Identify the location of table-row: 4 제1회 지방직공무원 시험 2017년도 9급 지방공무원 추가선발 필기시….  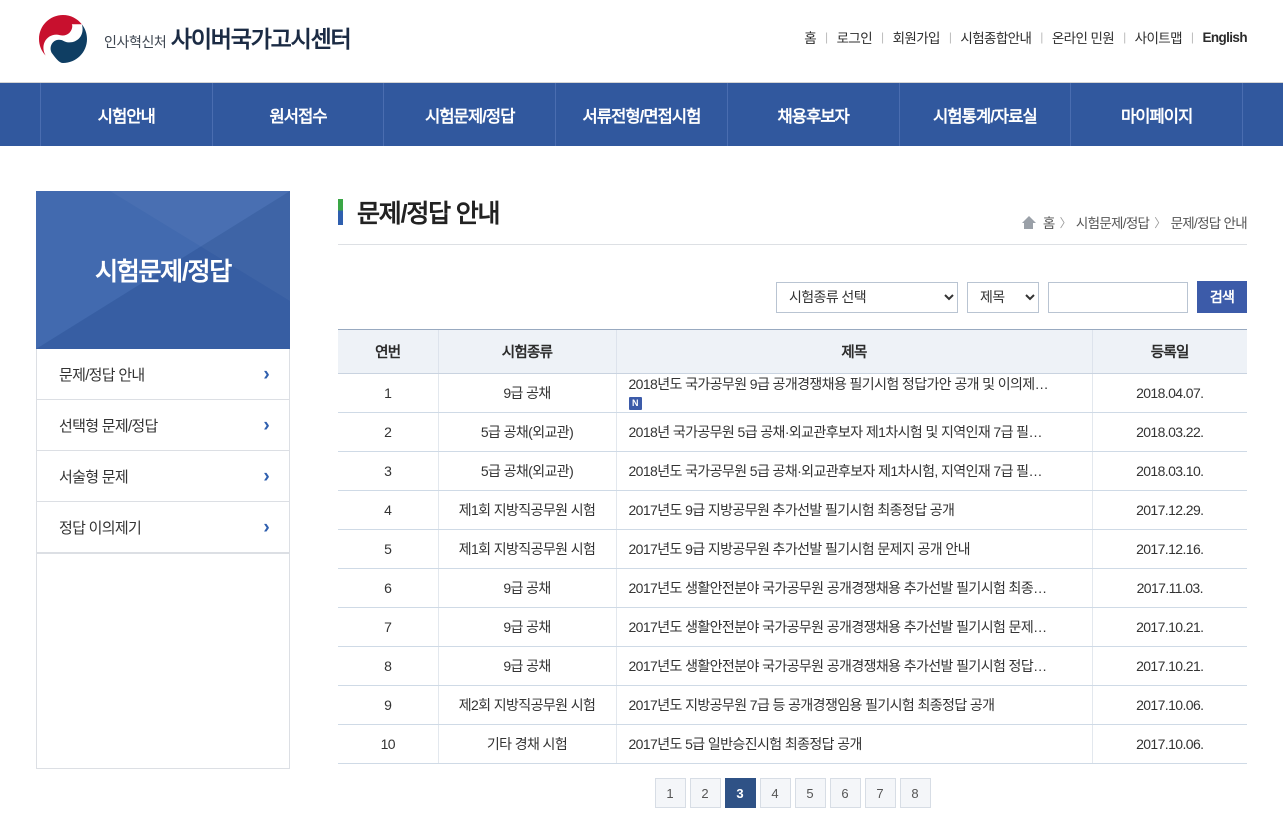
(792, 510).